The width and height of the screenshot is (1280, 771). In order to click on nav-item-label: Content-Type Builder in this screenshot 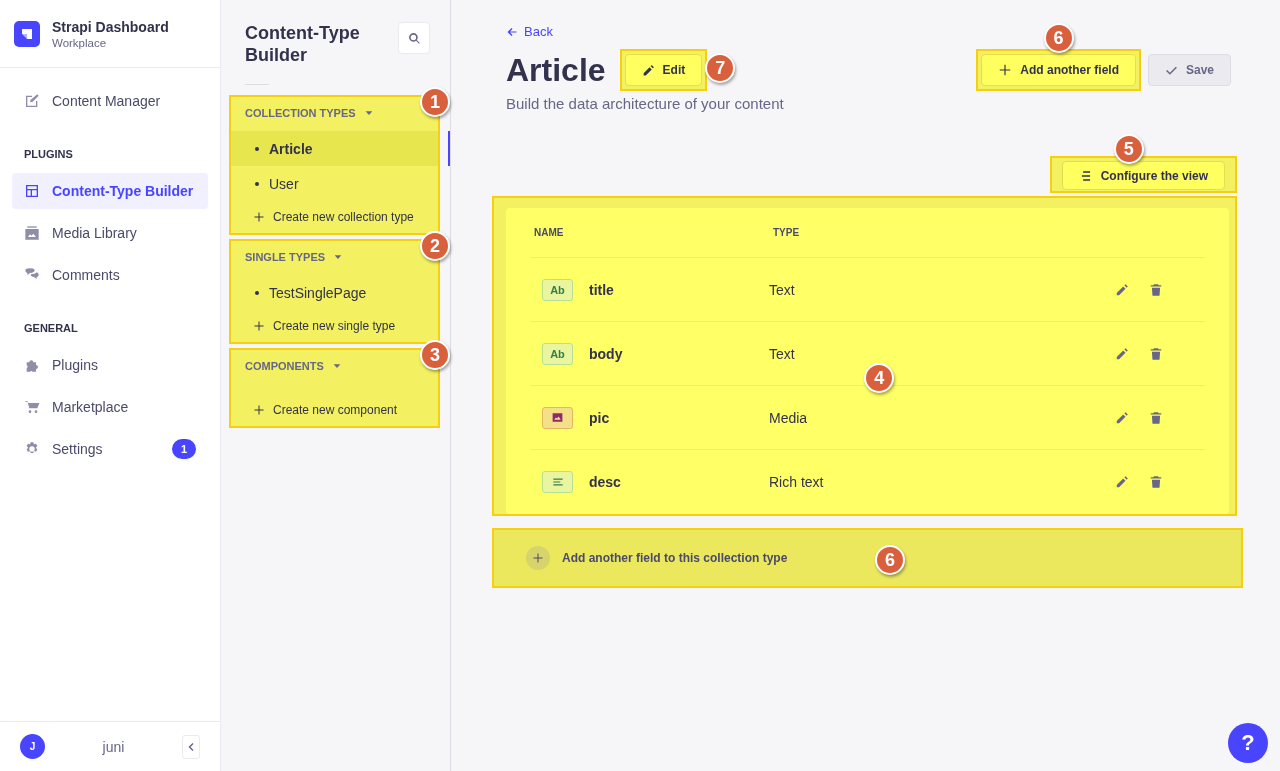, I will do `click(123, 191)`.